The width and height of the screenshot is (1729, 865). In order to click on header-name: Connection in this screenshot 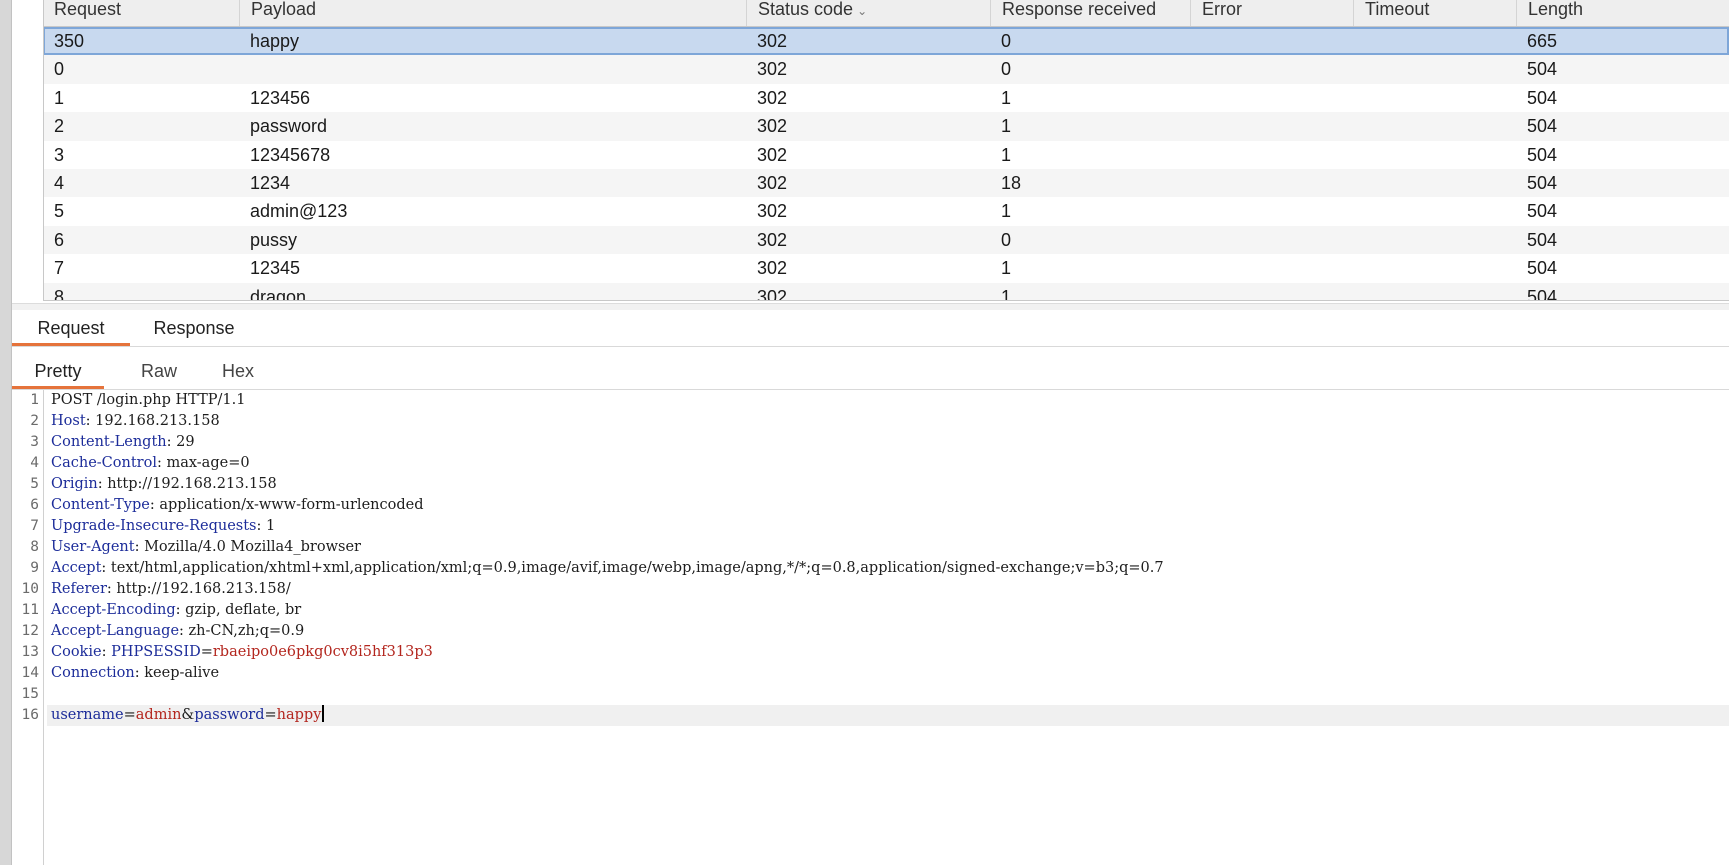, I will do `click(93, 673)`.